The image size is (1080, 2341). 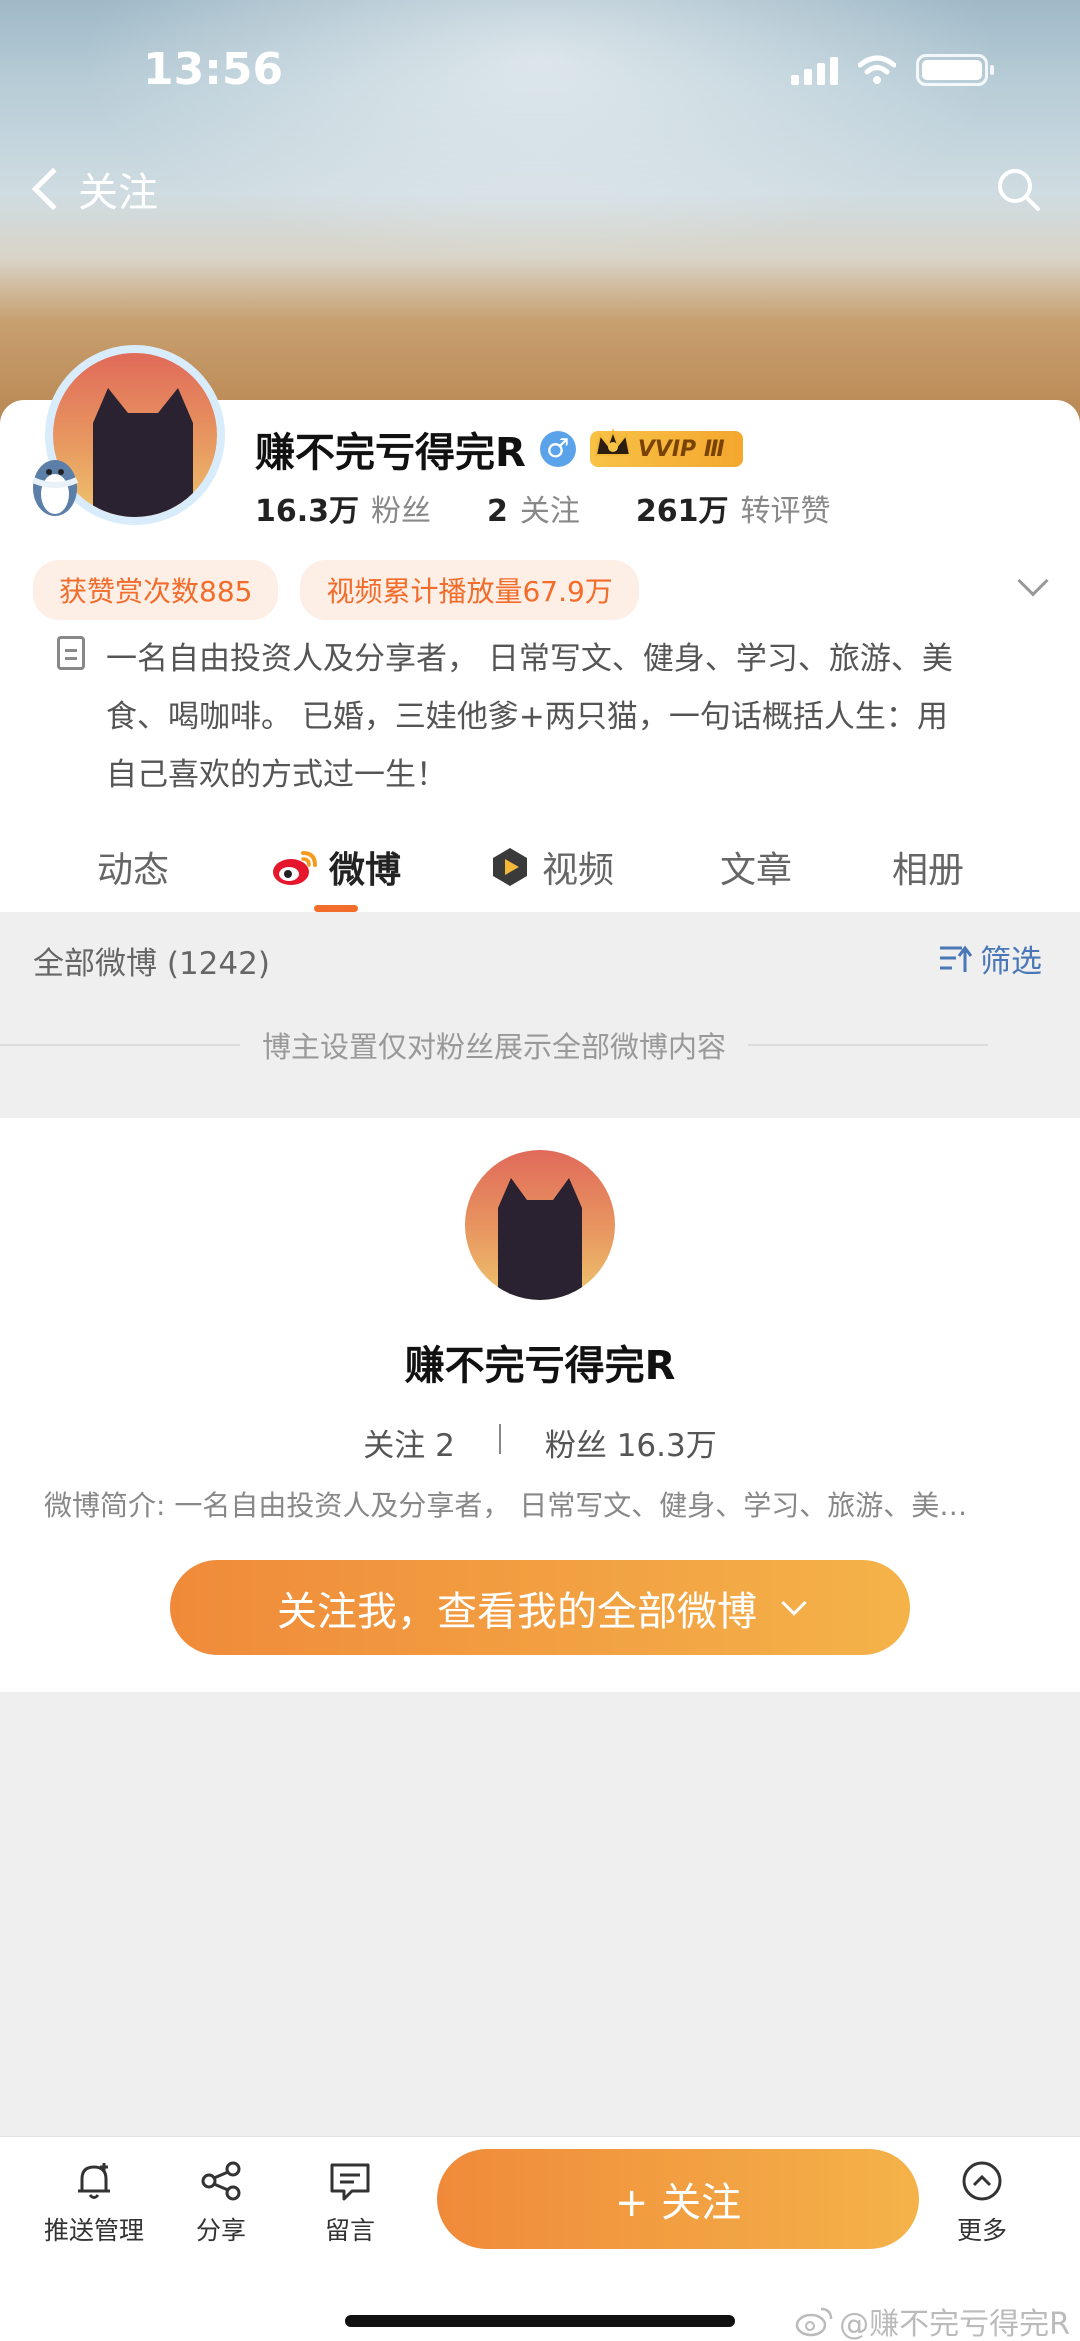 What do you see at coordinates (1011, 962) in the screenshot?
I see `filter-label: 筛选` at bounding box center [1011, 962].